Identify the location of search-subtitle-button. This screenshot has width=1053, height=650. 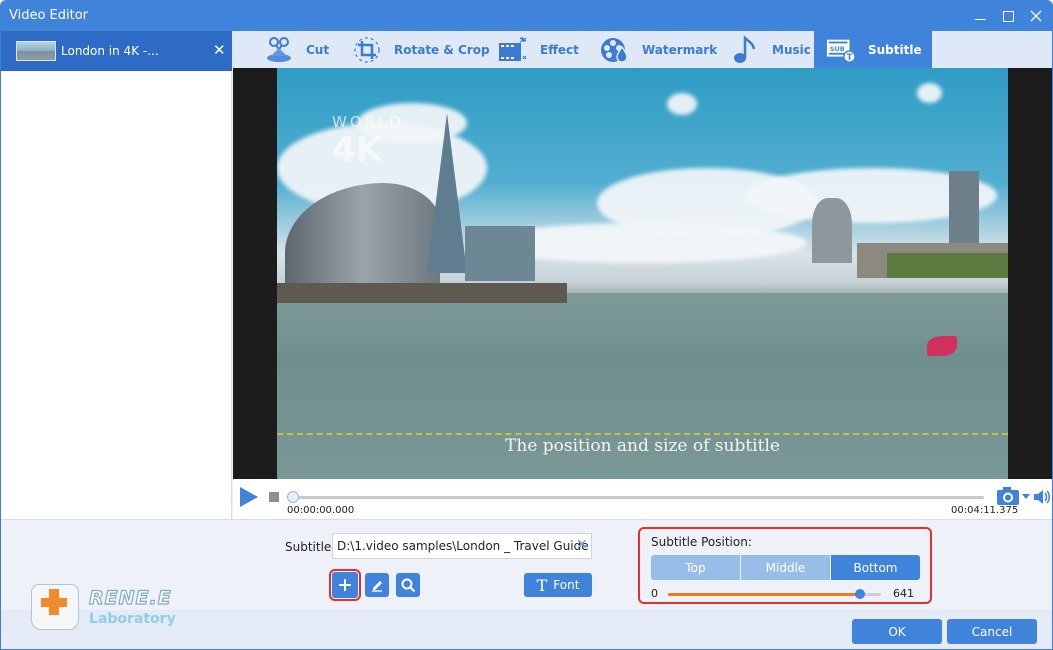
(408, 585).